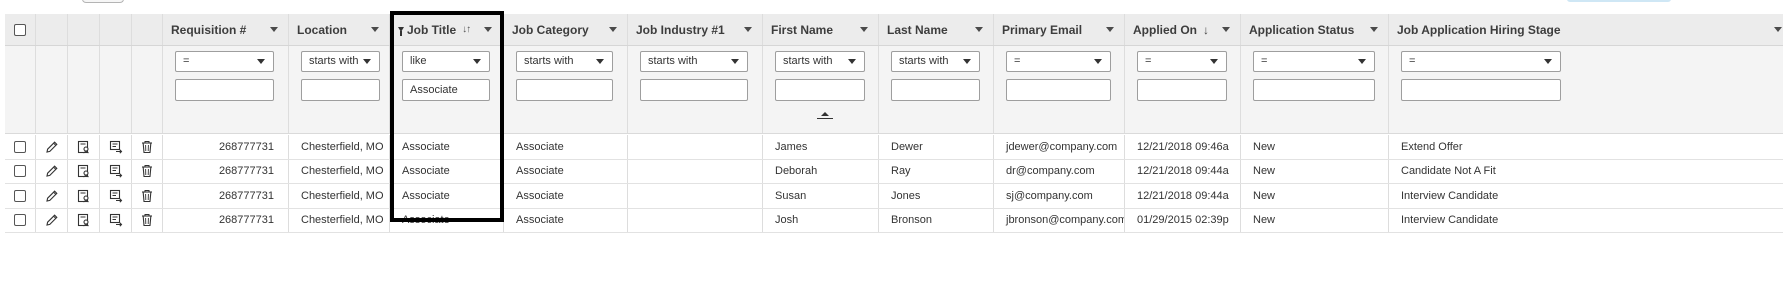  What do you see at coordinates (446, 61) in the screenshot?
I see `filter-operator-select-title: like` at bounding box center [446, 61].